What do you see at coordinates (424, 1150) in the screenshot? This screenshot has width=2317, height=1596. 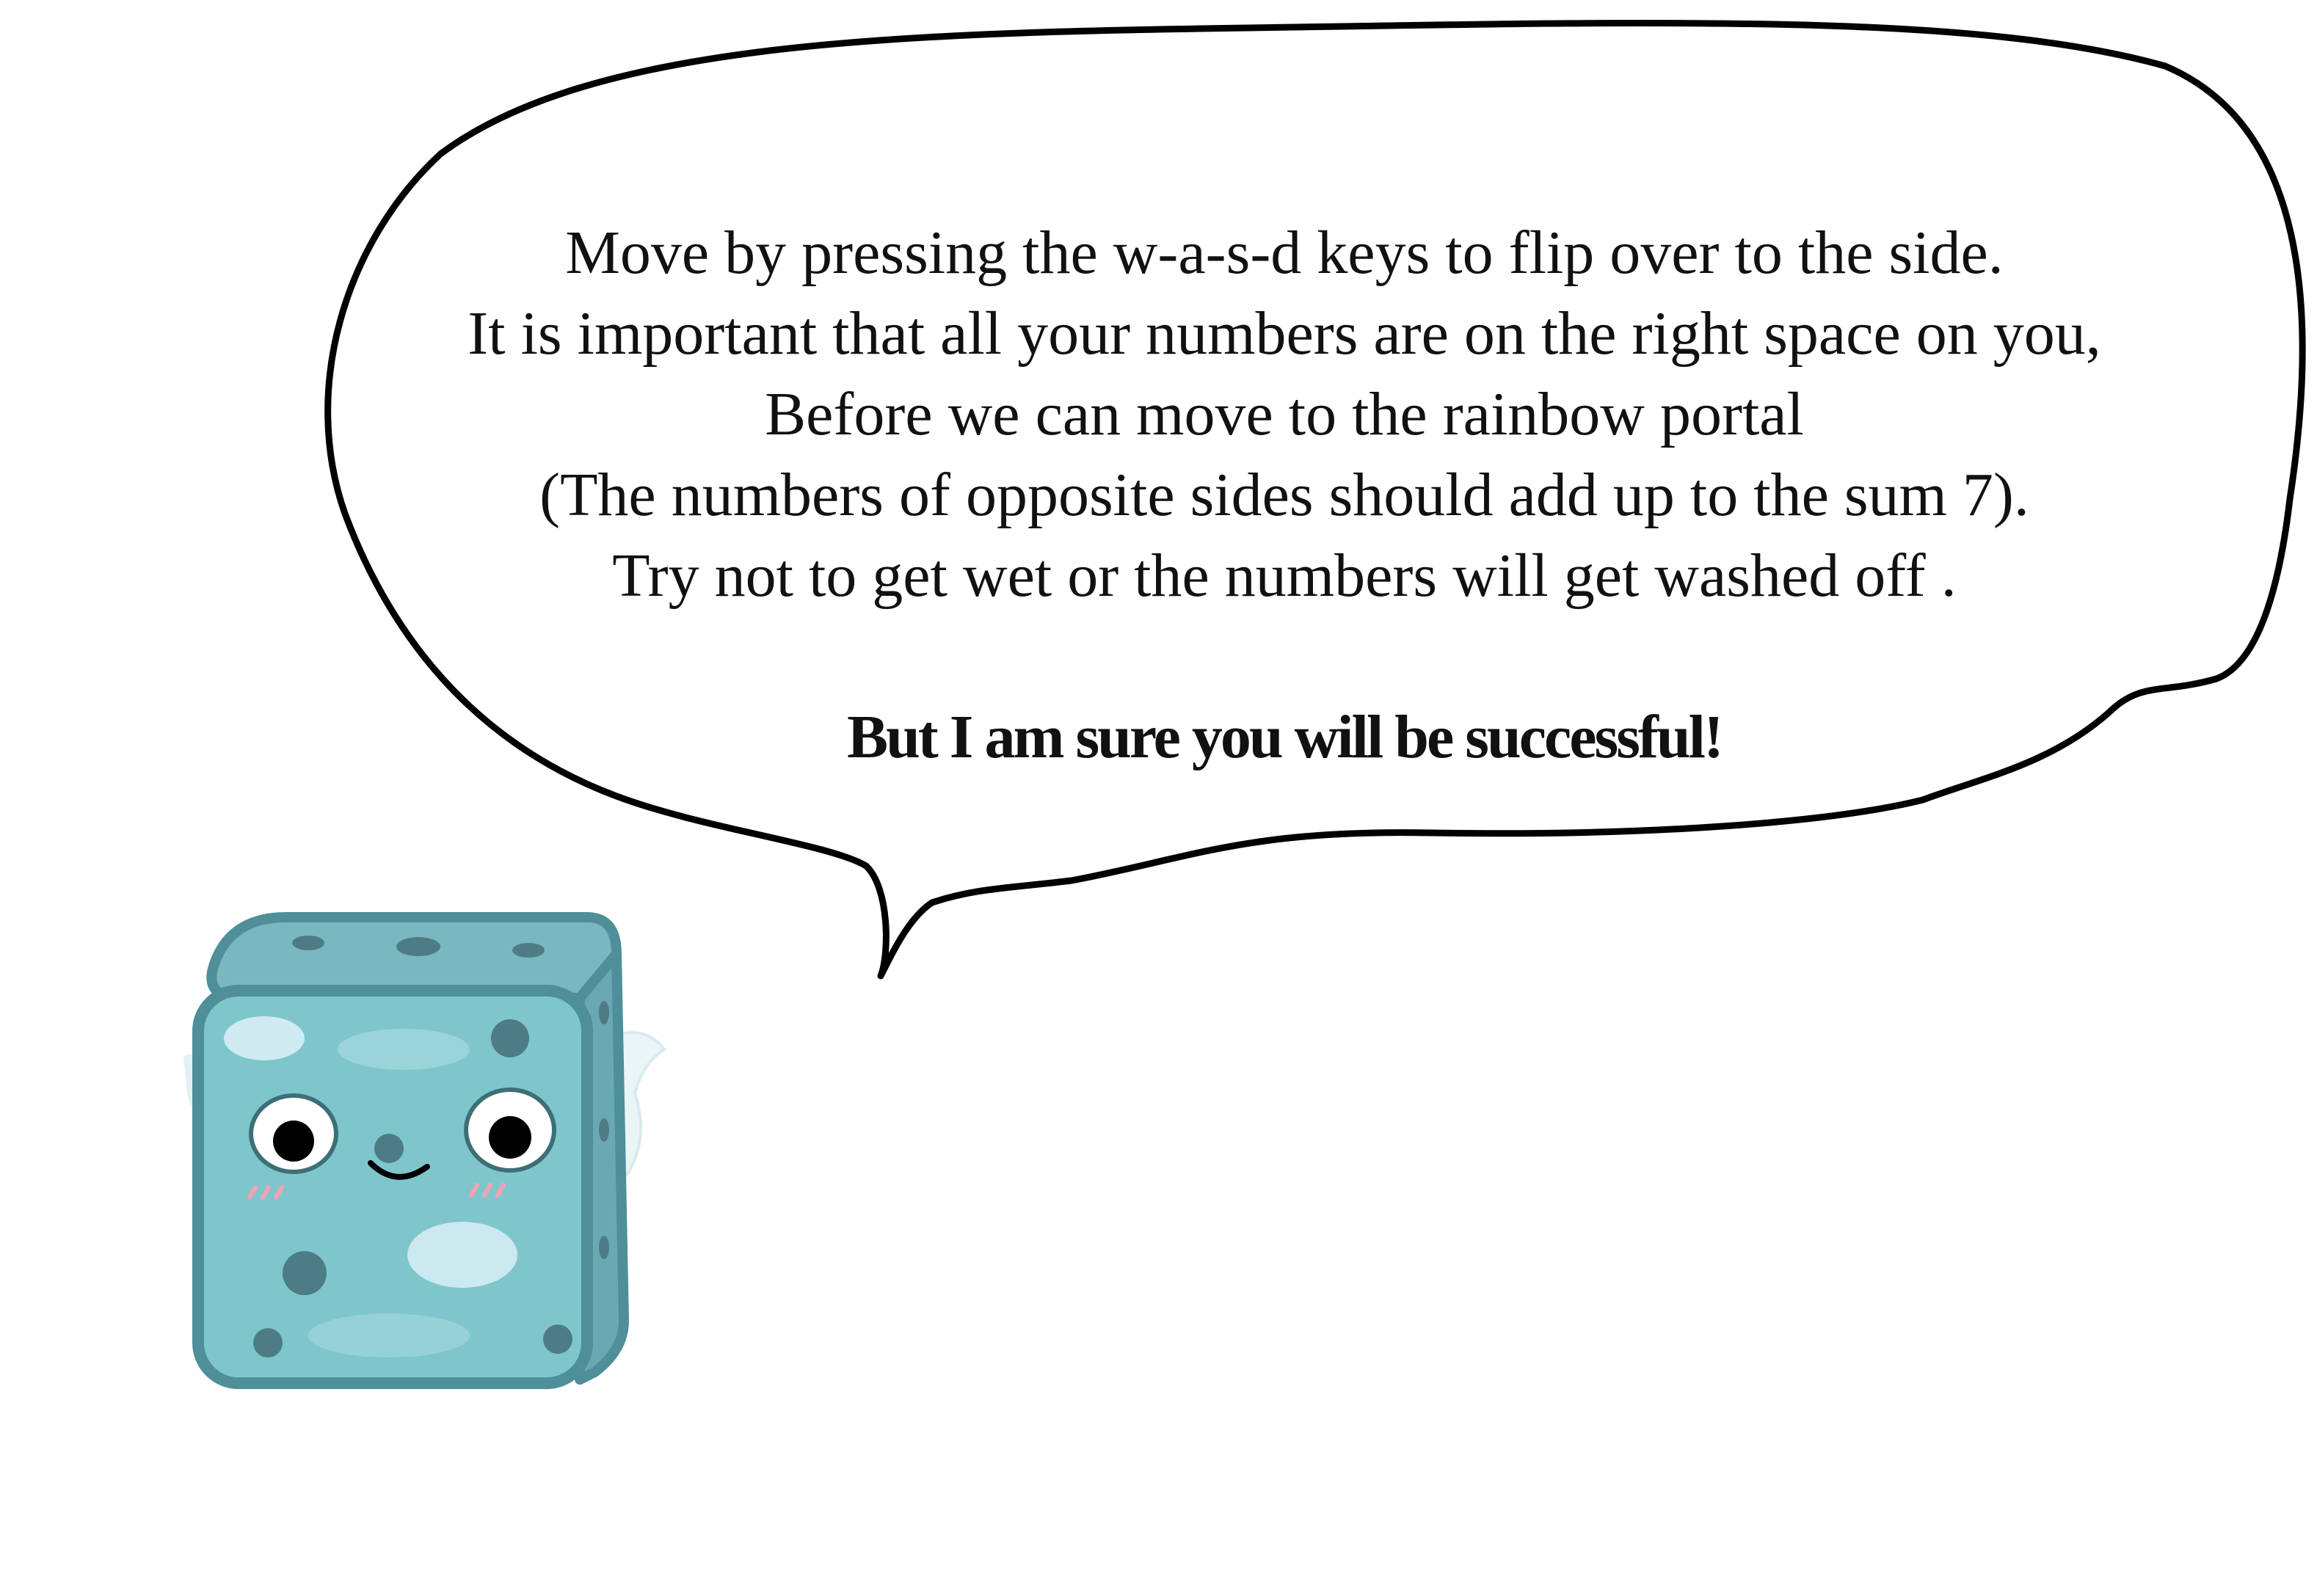 I see `smiling-dice-character-icon` at bounding box center [424, 1150].